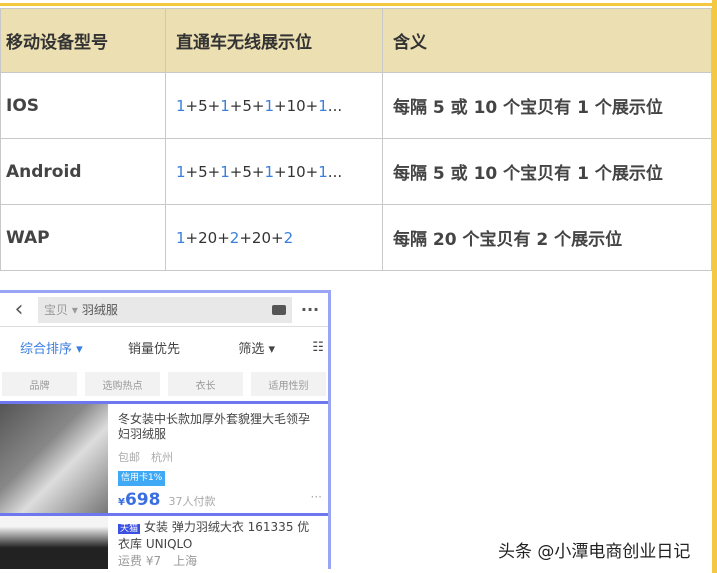  I want to click on top-border, so click(358, 3).